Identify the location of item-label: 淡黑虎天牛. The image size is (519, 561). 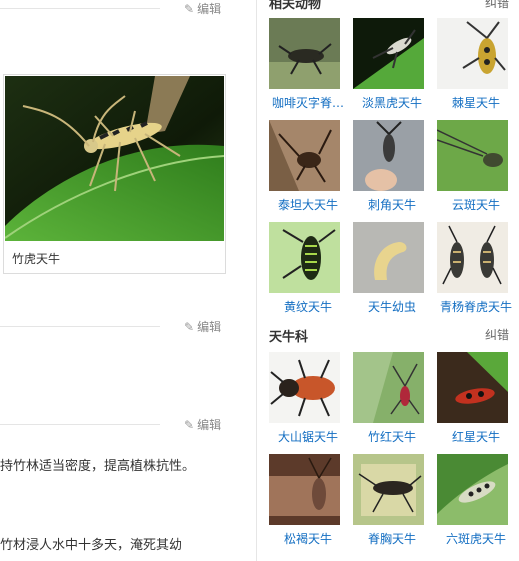
(392, 102).